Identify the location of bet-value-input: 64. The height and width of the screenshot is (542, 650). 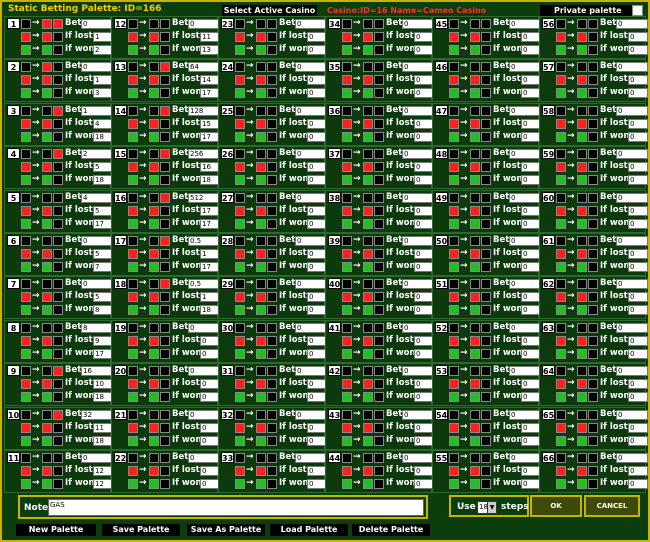
(204, 67).